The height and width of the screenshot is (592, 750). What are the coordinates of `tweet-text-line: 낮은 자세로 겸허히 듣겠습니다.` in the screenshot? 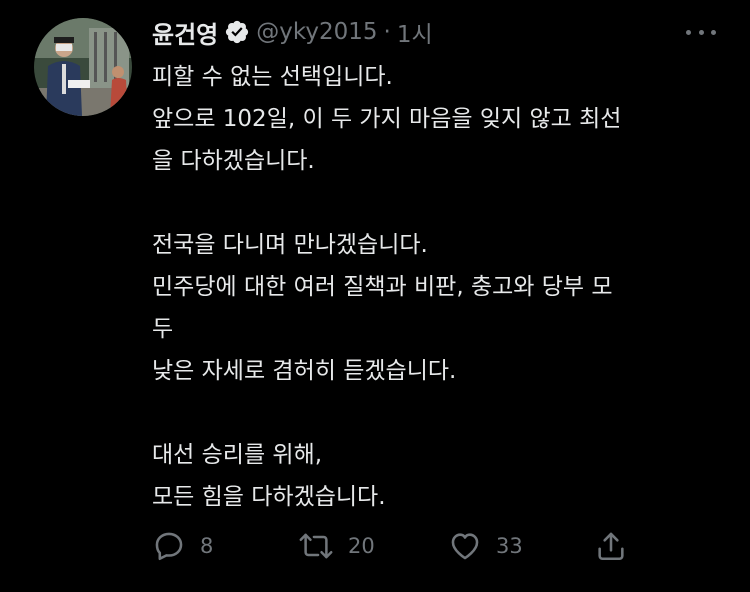 It's located at (304, 371).